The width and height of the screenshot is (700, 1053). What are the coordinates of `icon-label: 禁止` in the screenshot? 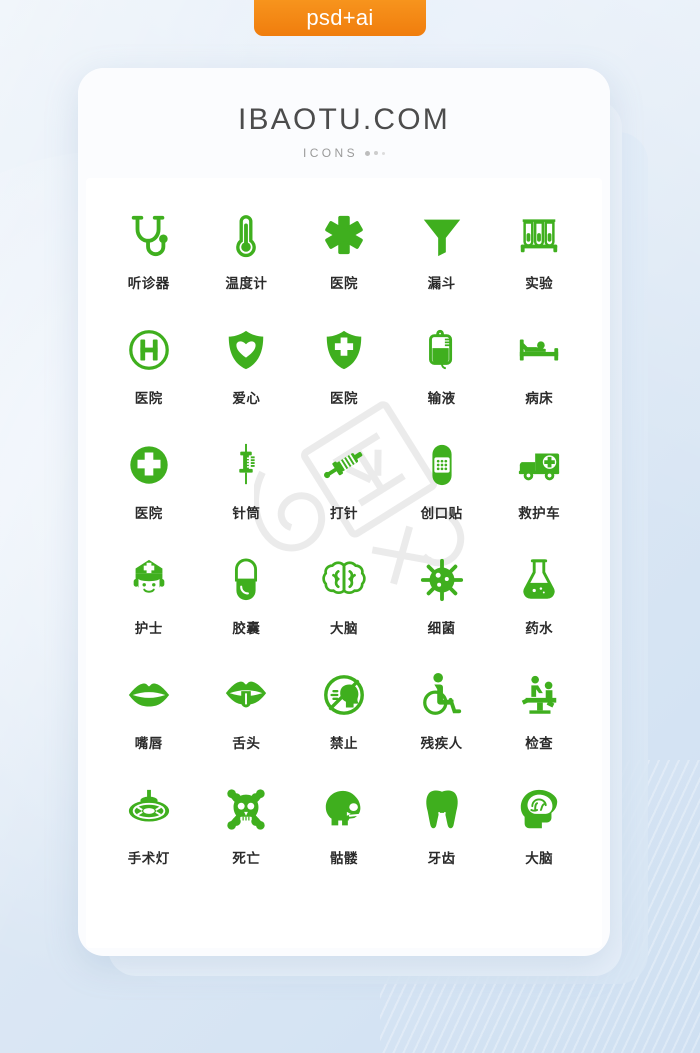 It's located at (343, 743).